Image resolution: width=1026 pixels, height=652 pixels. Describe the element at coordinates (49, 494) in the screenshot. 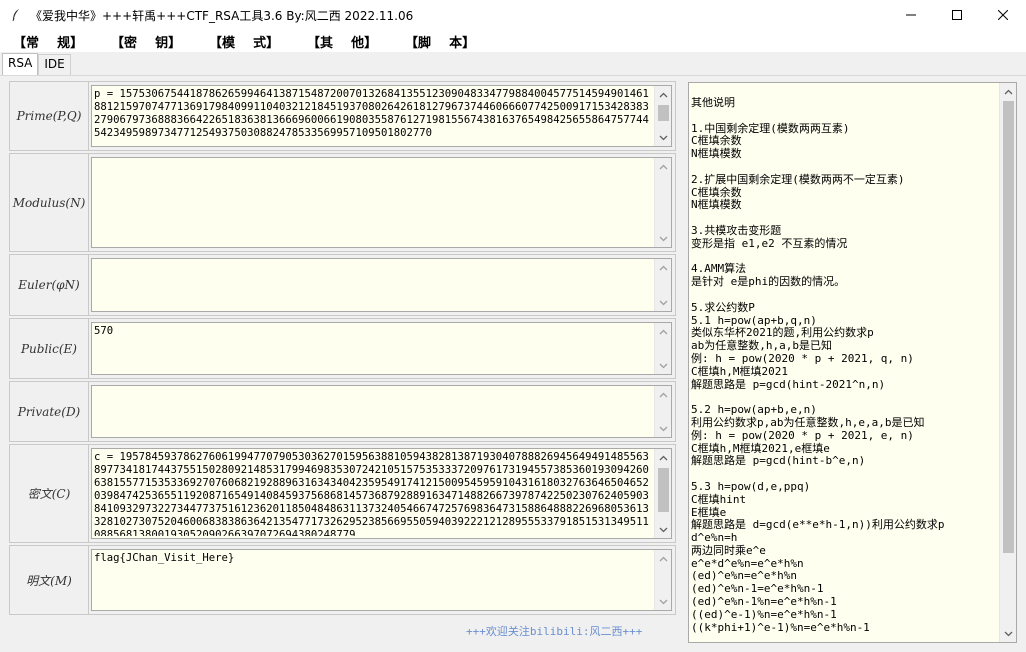

I see `cipher-label: 密文(C)` at that location.